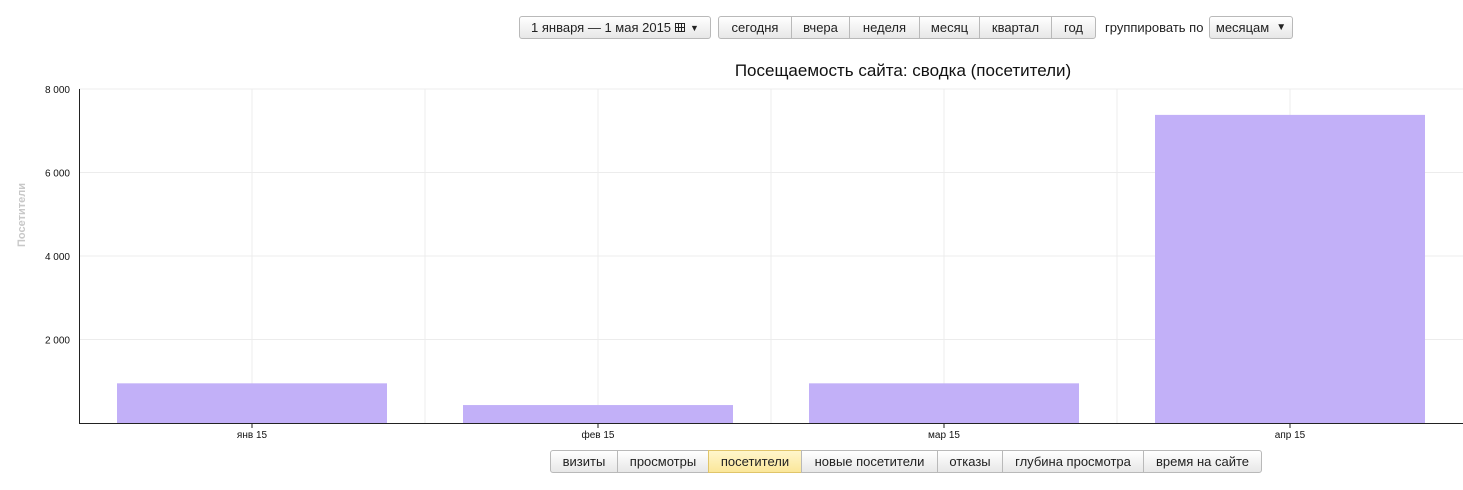 The height and width of the screenshot is (490, 1463). Describe the element at coordinates (970, 461) in the screenshot. I see `tab-bounces: отказы` at that location.